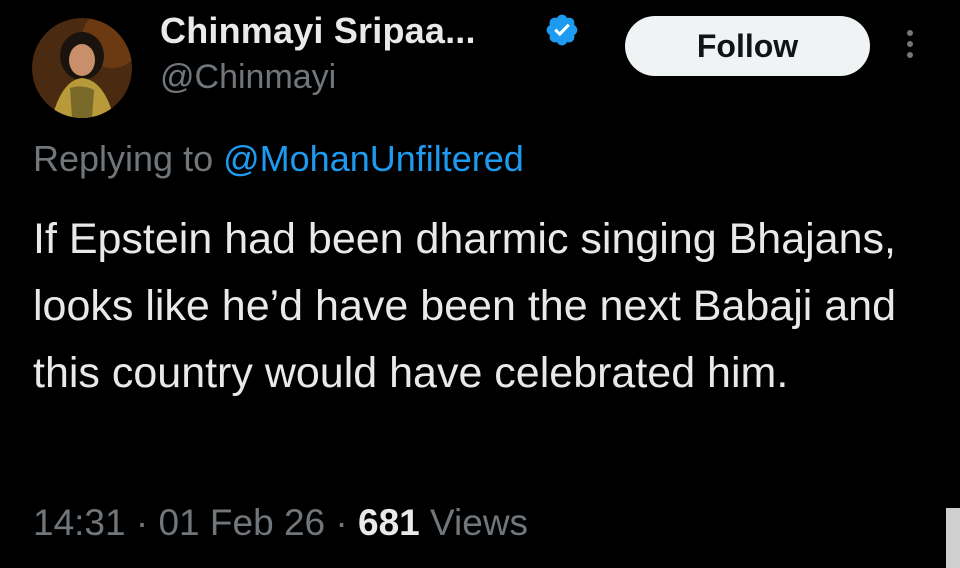 The width and height of the screenshot is (960, 568). Describe the element at coordinates (747, 46) in the screenshot. I see `follow-button: Follow` at that location.